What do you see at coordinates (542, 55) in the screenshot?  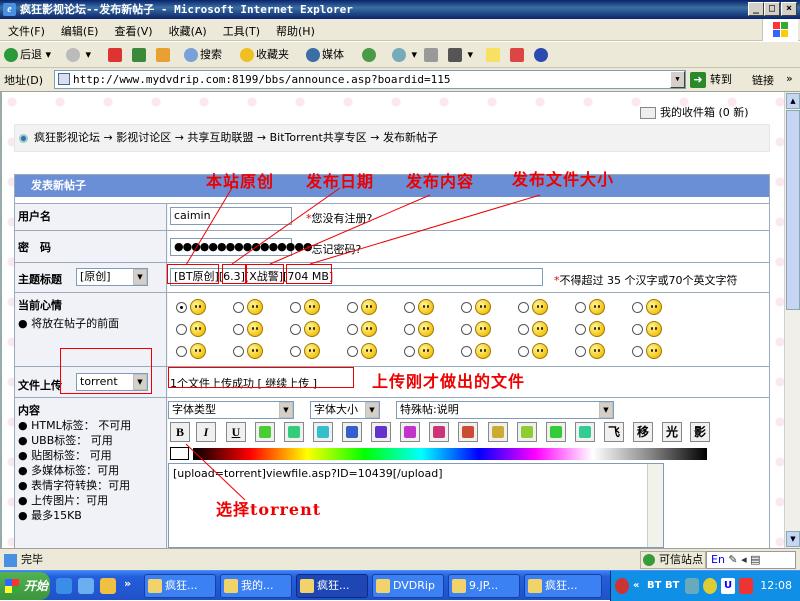 I see `paw-button` at bounding box center [542, 55].